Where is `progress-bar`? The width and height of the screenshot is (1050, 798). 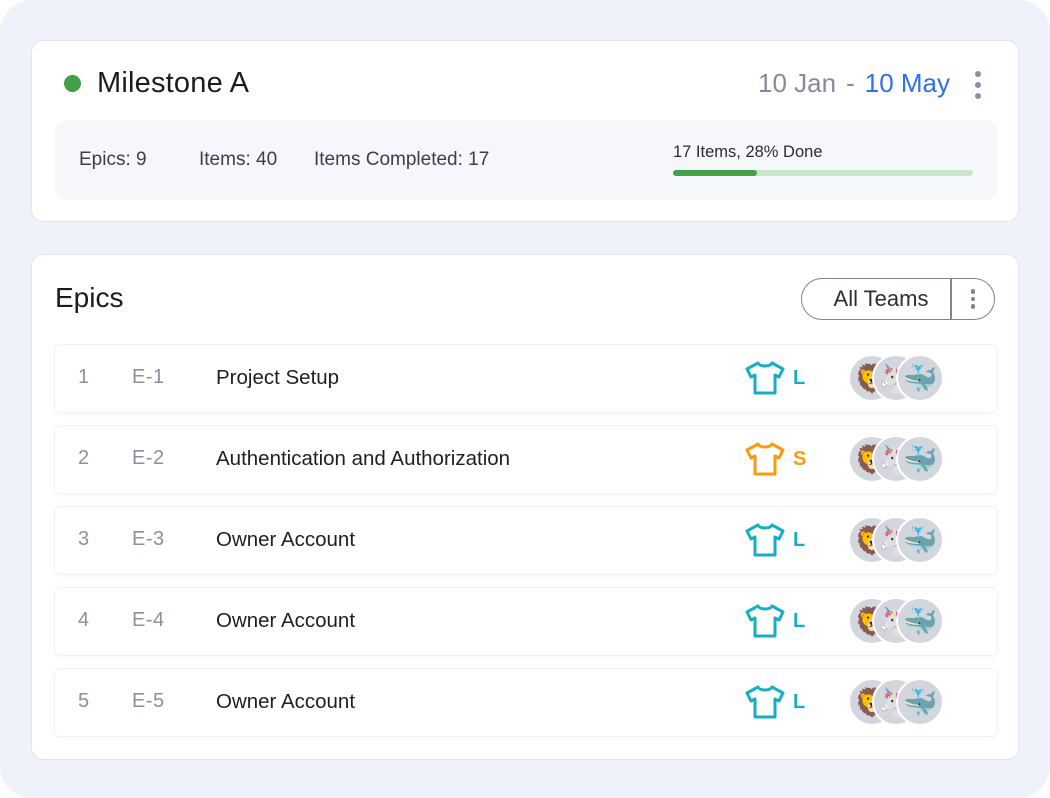
progress-bar is located at coordinates (823, 173).